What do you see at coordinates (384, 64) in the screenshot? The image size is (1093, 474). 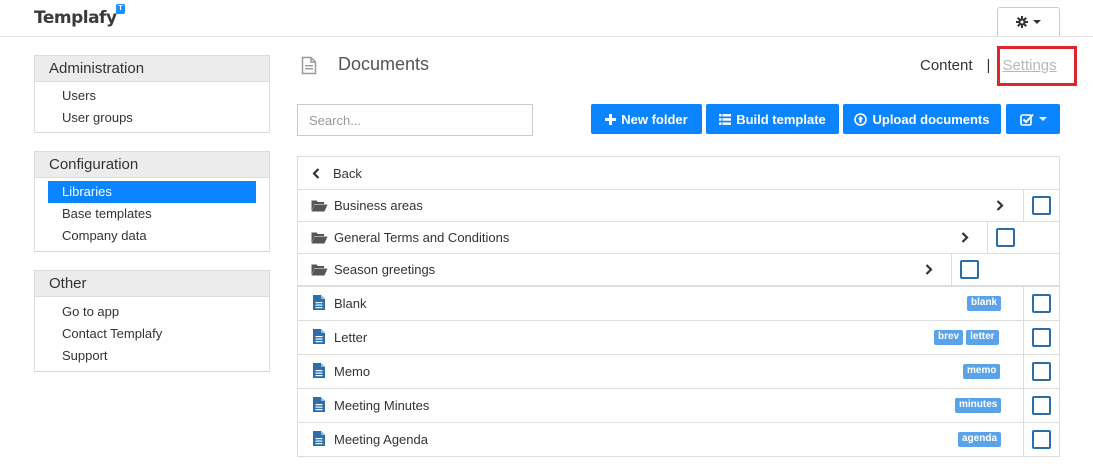 I see `page-title: Documents` at bounding box center [384, 64].